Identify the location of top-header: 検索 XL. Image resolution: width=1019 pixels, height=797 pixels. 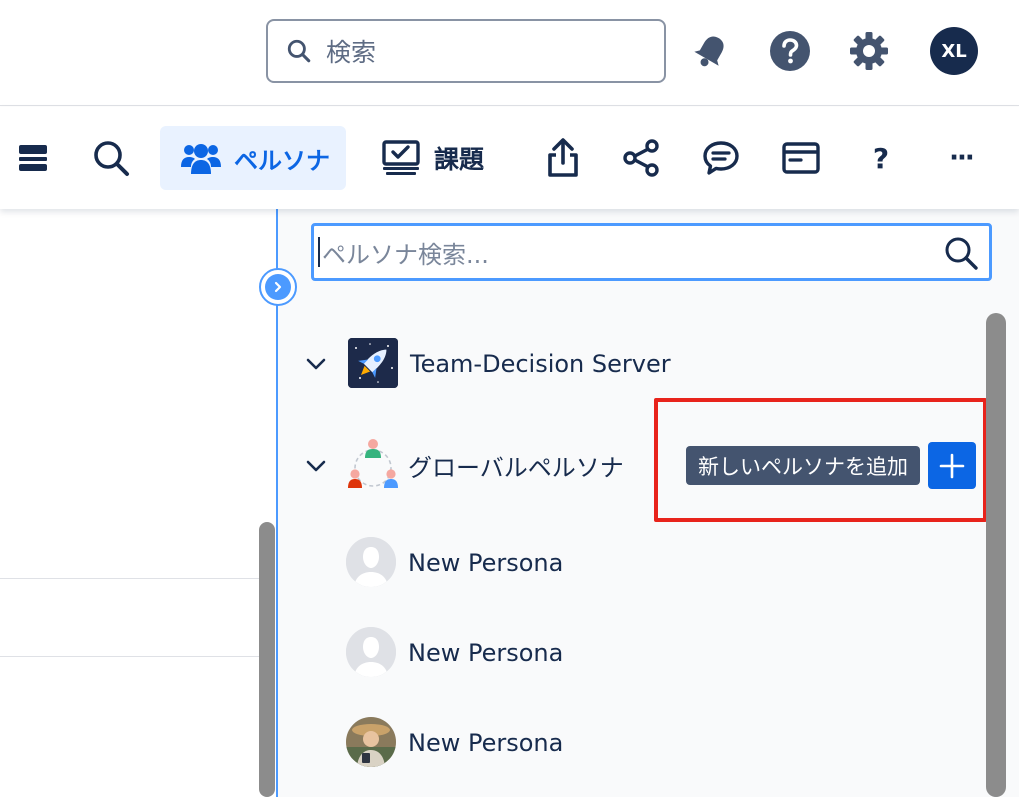
(509, 53).